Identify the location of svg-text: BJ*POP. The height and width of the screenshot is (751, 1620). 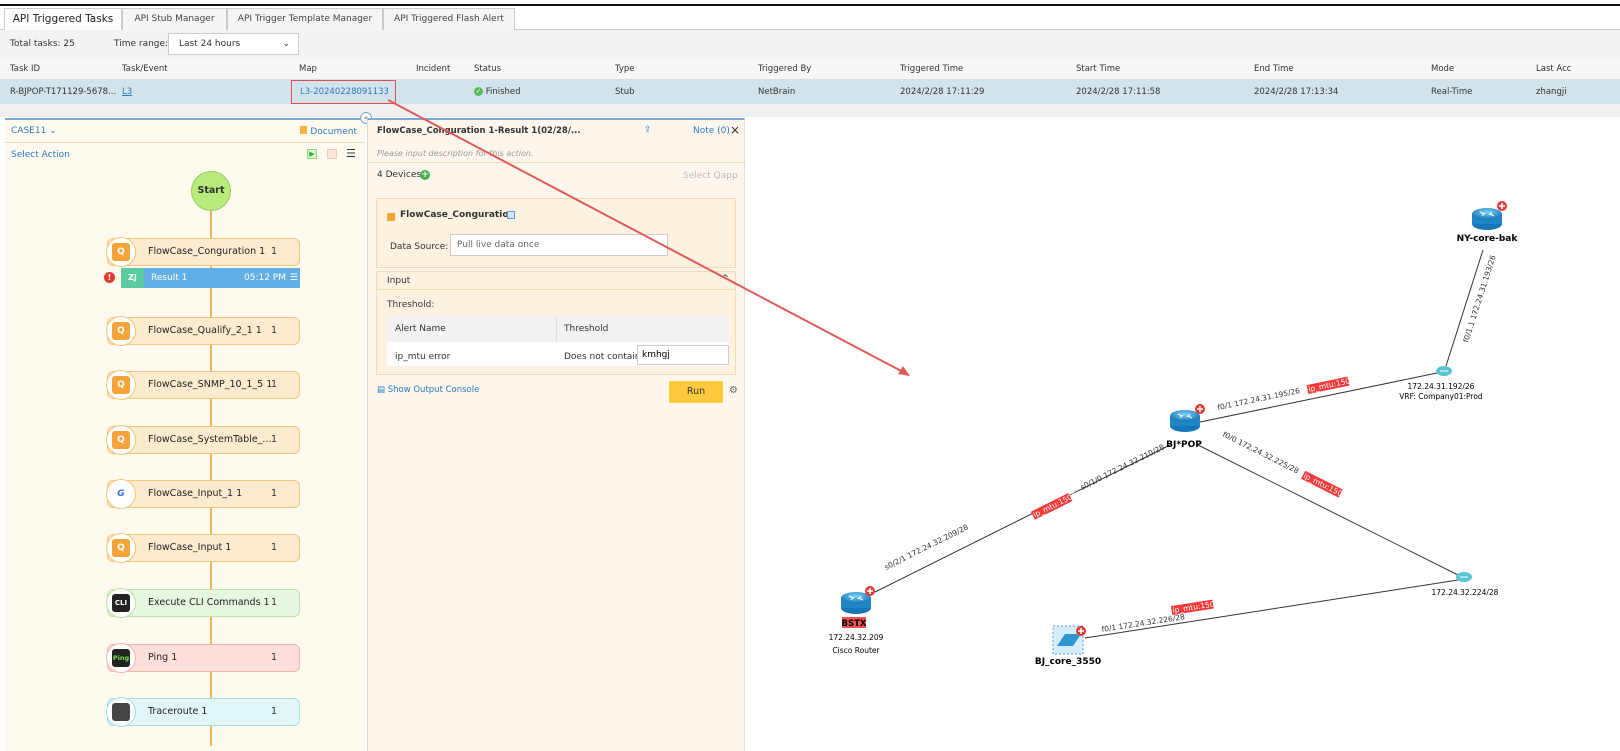
(1184, 445).